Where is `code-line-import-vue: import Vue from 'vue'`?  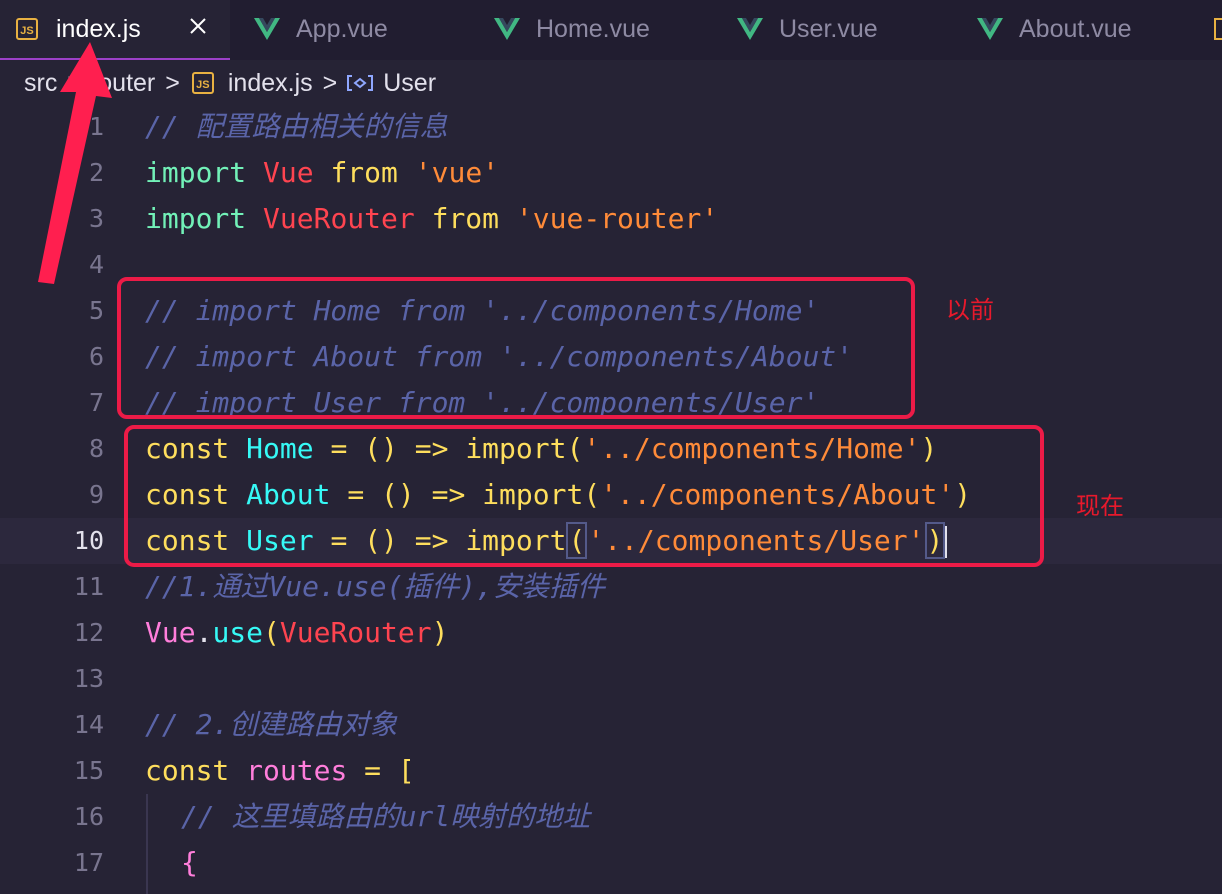
code-line-import-vue: import Vue from 'vue' is located at coordinates (322, 173).